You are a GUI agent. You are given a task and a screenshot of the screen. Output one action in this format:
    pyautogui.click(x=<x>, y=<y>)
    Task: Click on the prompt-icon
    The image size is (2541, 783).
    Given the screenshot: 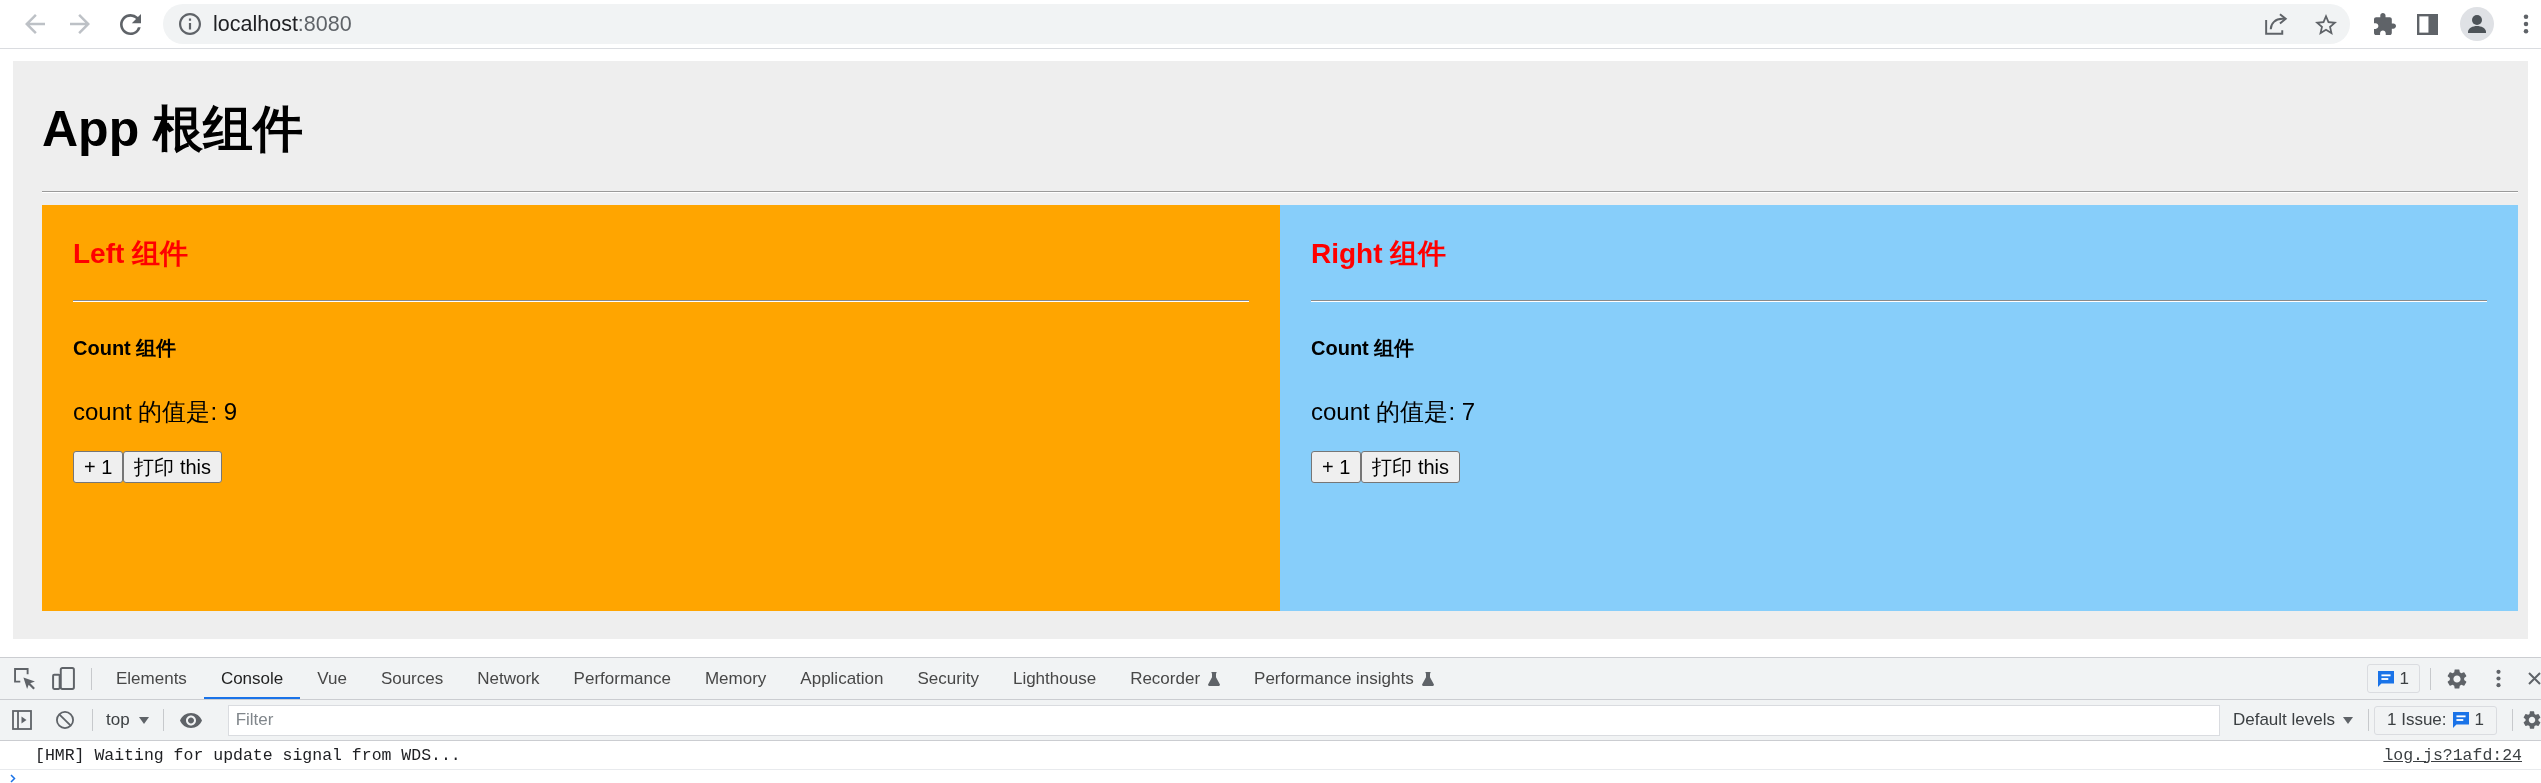 What is the action you would take?
    pyautogui.click(x=13, y=778)
    